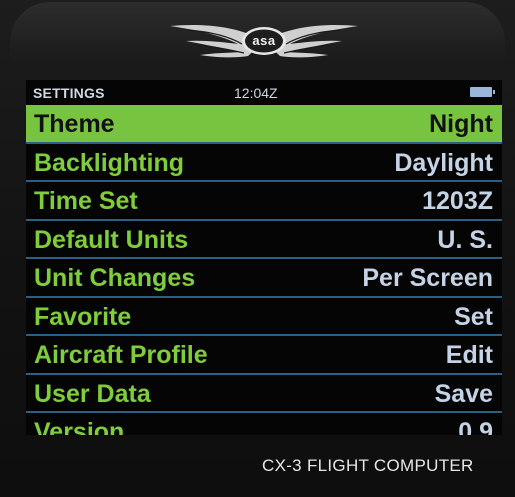 This screenshot has width=515, height=497. I want to click on menu-item-label: Favorite, so click(83, 316).